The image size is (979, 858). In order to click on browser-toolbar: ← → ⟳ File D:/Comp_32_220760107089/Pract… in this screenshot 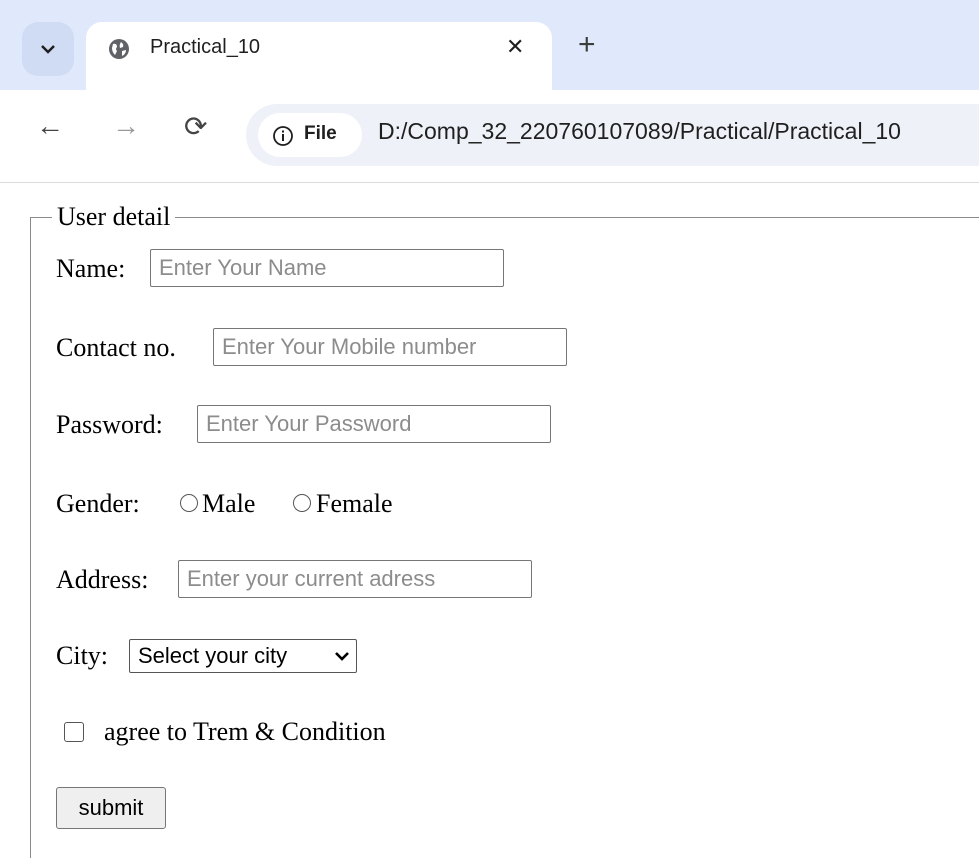, I will do `click(489, 136)`.